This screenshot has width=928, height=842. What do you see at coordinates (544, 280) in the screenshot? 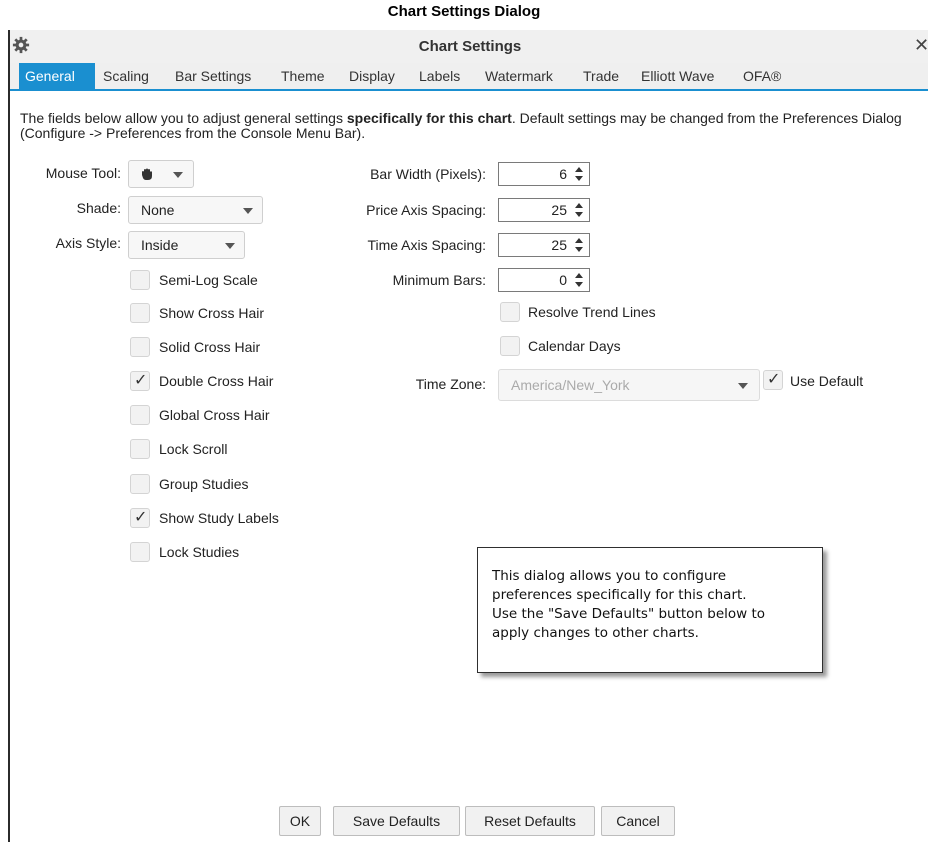
I see `minimum-bars-spinner: 0` at bounding box center [544, 280].